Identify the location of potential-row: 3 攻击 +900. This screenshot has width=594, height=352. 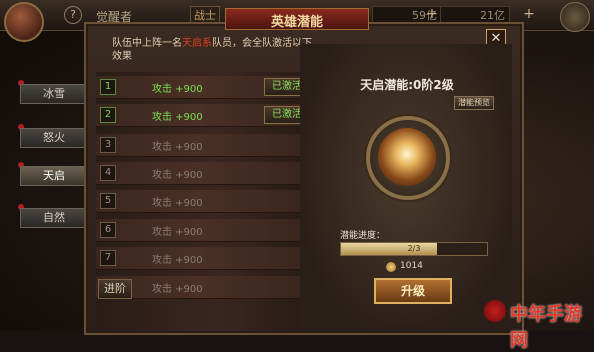
(198, 145).